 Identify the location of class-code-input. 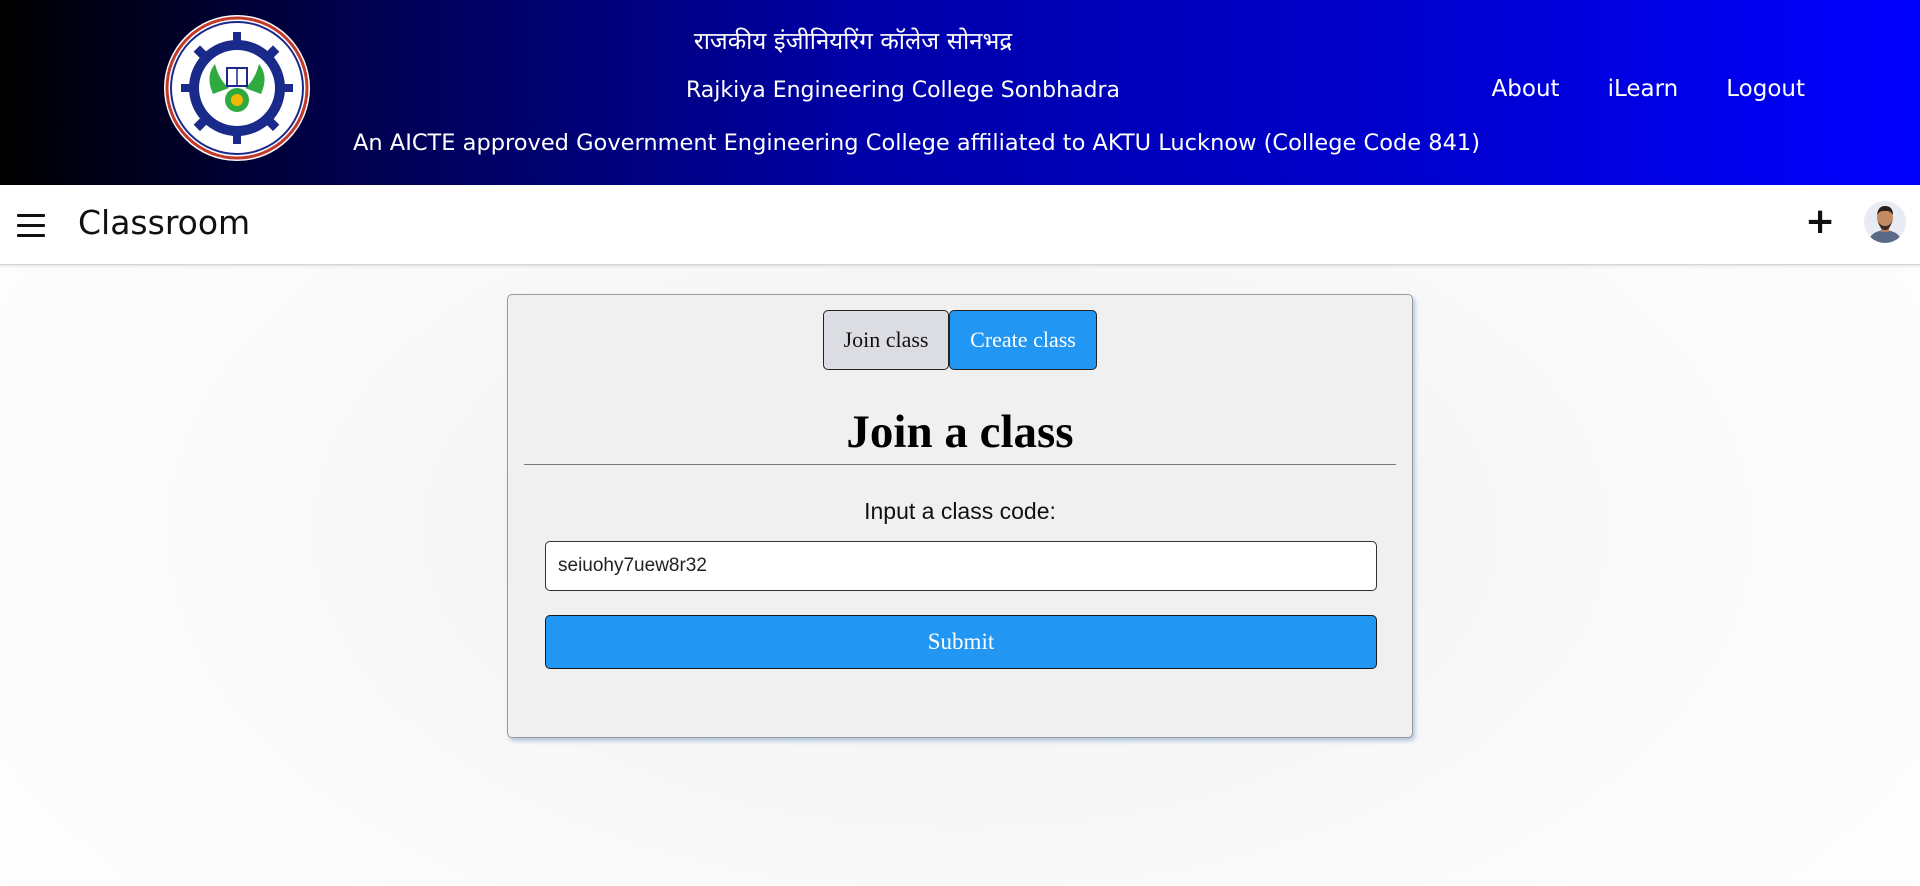
(961, 566).